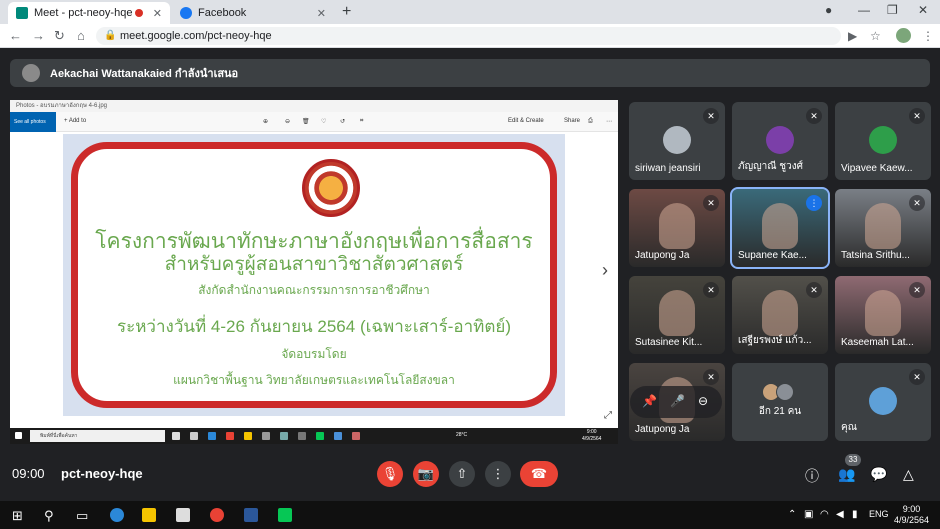 This screenshot has height=529, width=940. I want to click on tab-facebook: Facebook ✕, so click(253, 13).